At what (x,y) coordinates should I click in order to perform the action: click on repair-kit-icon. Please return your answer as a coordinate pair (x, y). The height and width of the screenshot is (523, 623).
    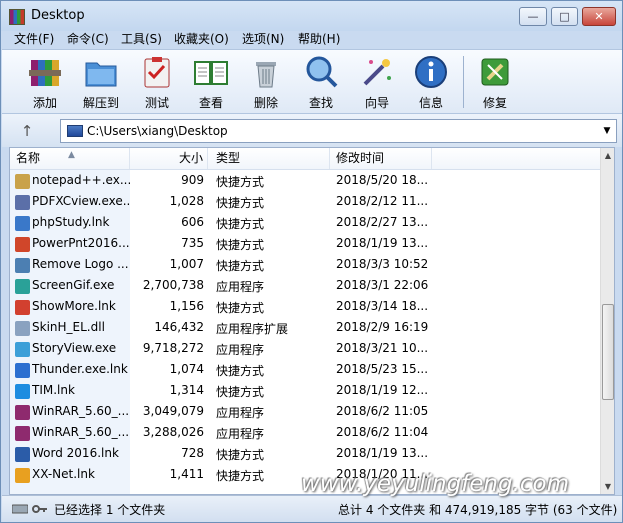
    Looking at the image, I should click on (495, 72).